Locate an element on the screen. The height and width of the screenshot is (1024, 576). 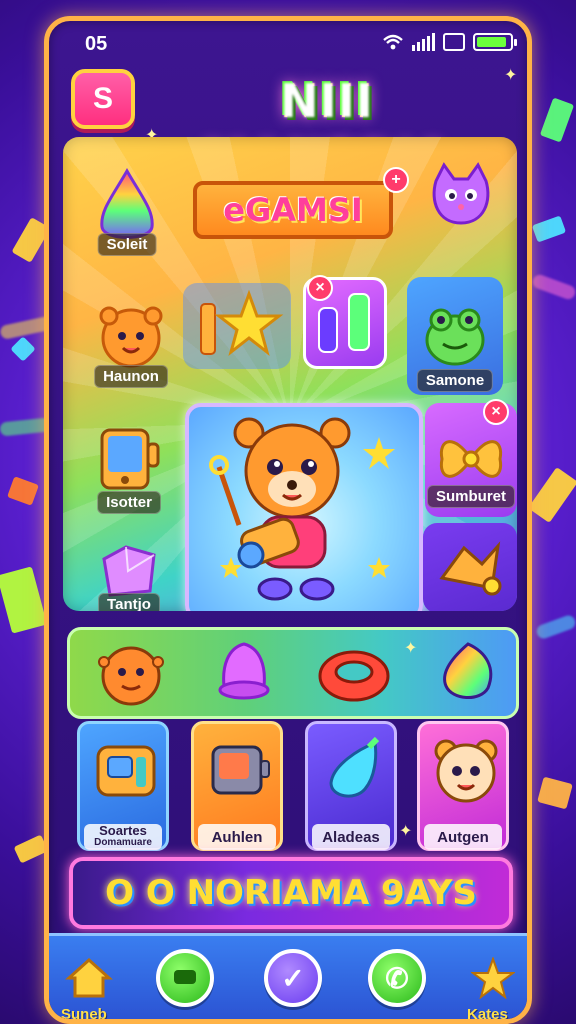
tile-treasure is located at coordinates (470, 567).